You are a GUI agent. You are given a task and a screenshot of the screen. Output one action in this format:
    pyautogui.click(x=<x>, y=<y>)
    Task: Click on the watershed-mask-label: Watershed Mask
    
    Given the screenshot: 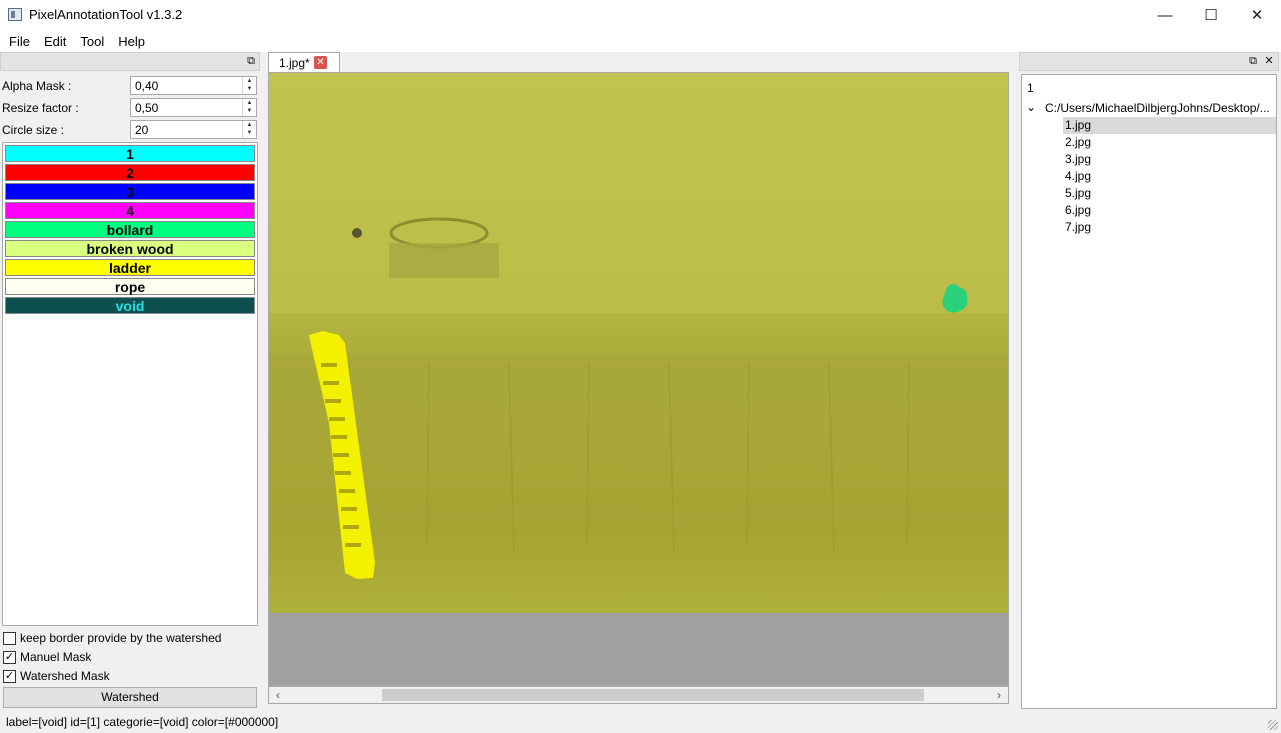 What is the action you would take?
    pyautogui.click(x=65, y=676)
    